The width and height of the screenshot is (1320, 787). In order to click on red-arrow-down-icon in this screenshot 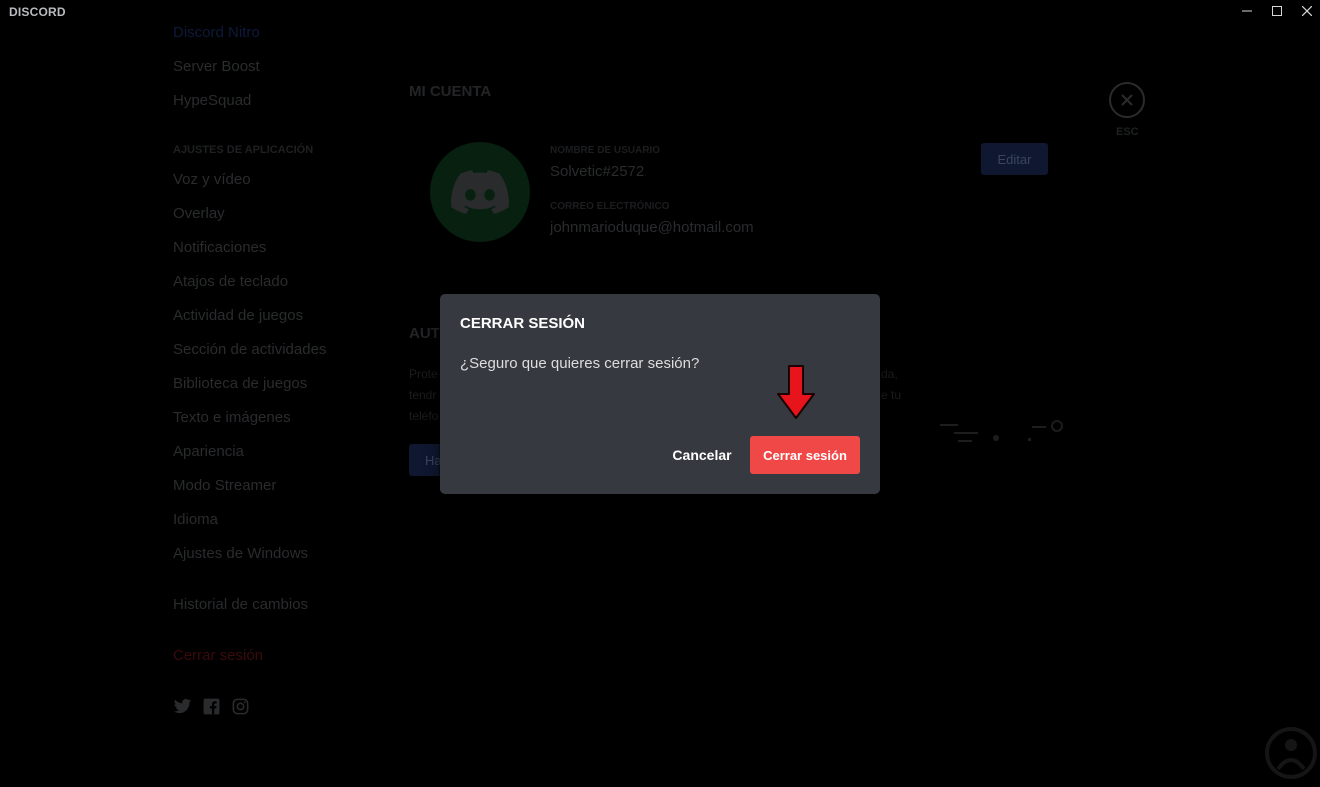, I will do `click(796, 392)`.